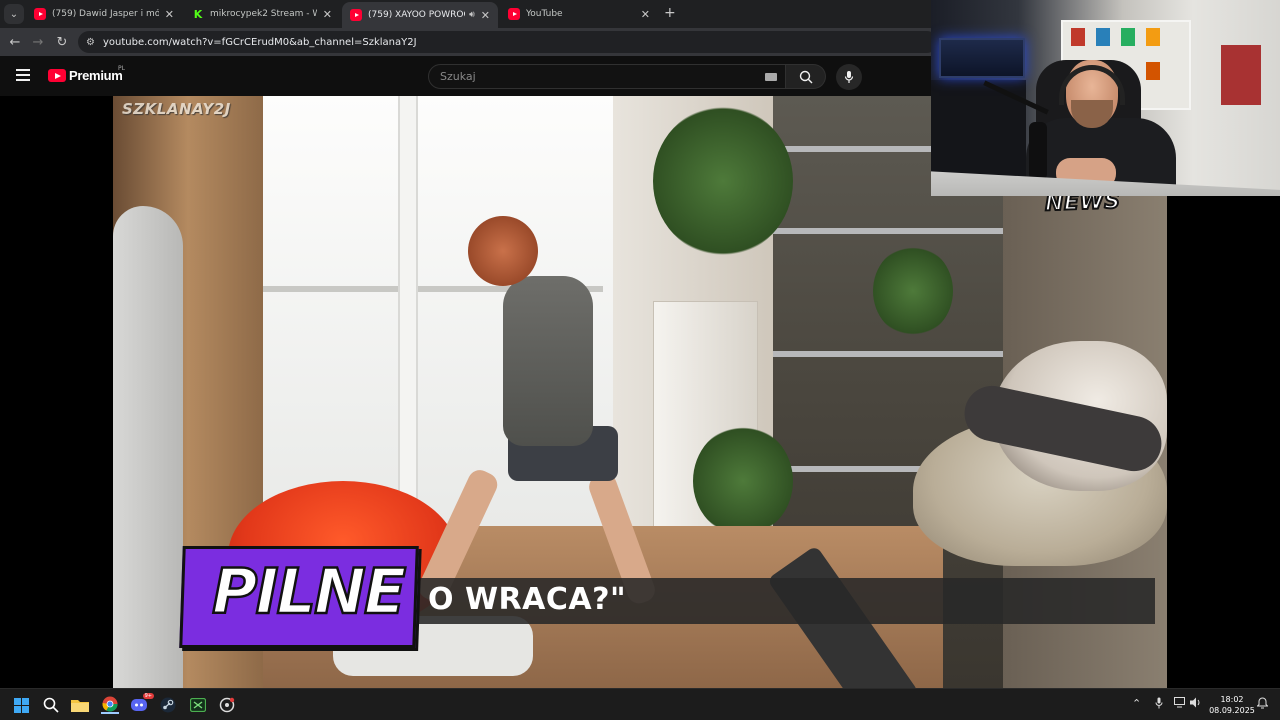 The image size is (1280, 720). What do you see at coordinates (408, 311) in the screenshot?
I see `video-scene-window-frame` at bounding box center [408, 311].